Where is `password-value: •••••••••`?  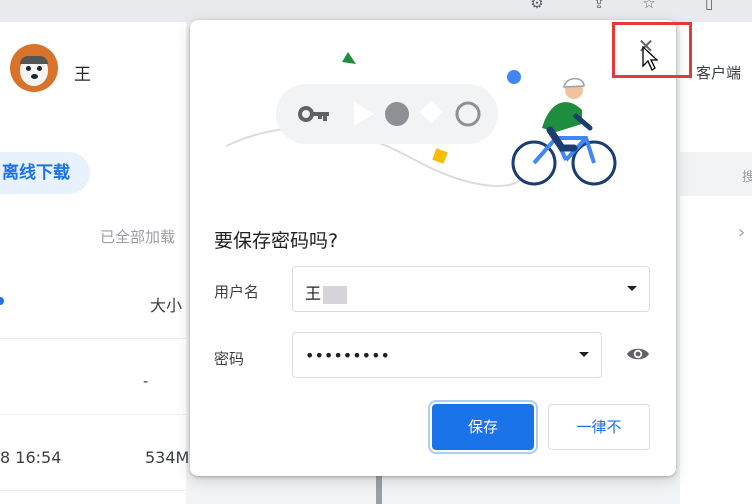 password-value: ••••••••• is located at coordinates (347, 355).